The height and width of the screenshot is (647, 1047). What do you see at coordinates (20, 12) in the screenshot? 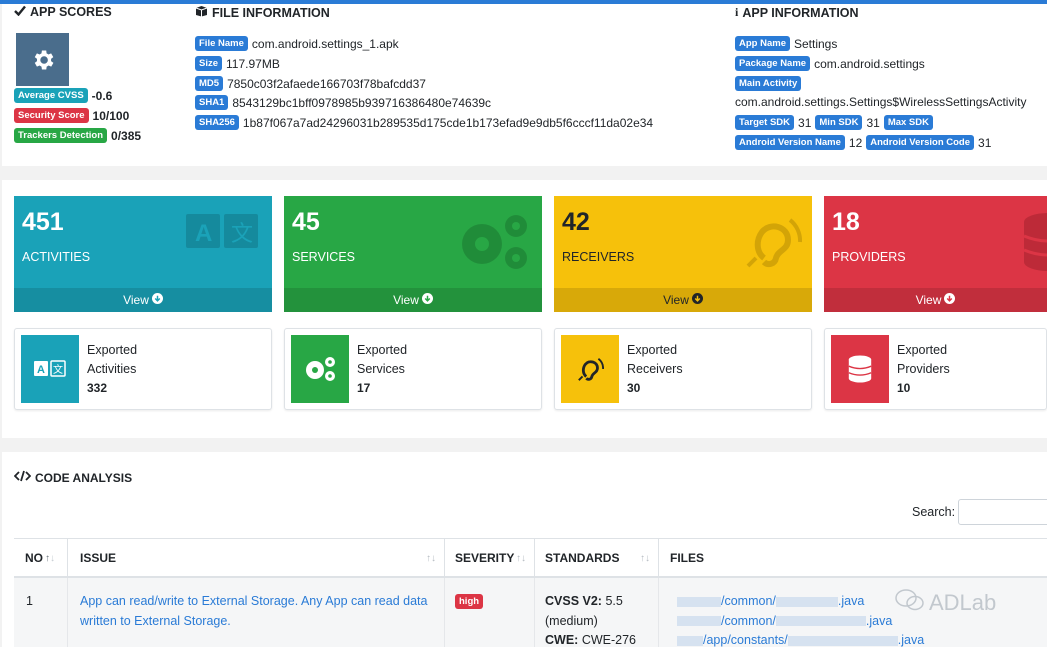
I see `check-icon` at bounding box center [20, 12].